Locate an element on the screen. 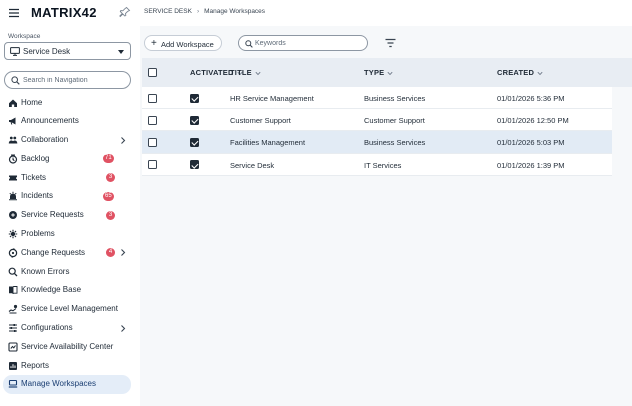 This screenshot has height=406, width=632. table-header: ACTIVATED TITLE TYPE CREATED is located at coordinates (387, 72).